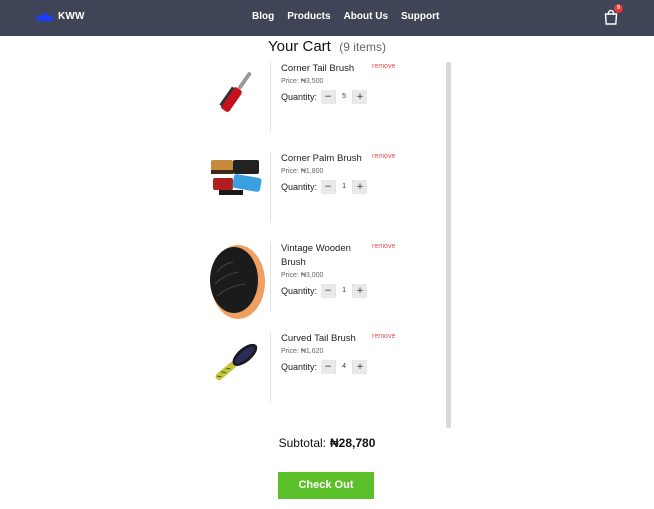 The width and height of the screenshot is (654, 509). I want to click on logo-text: KWW, so click(71, 16).